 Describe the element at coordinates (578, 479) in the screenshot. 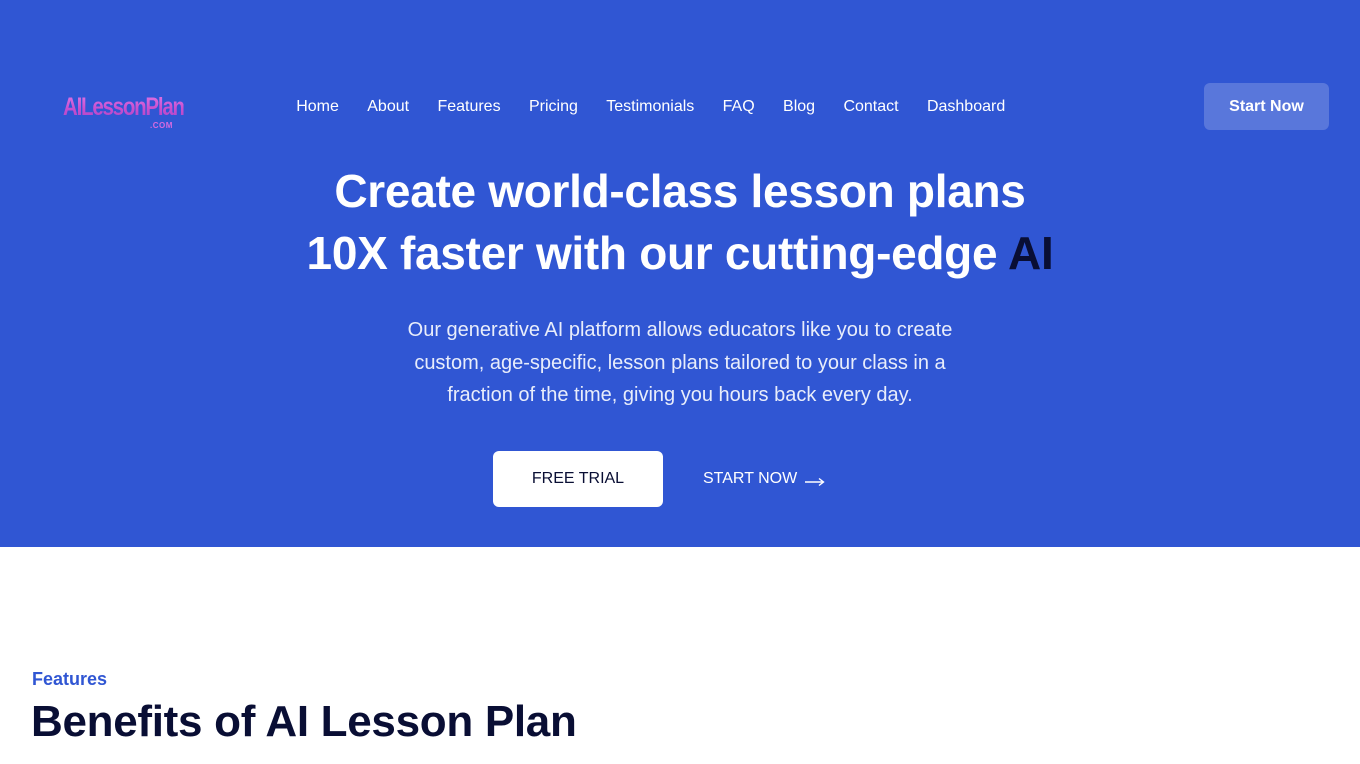

I see `free-trial-button: FREE TRIAL` at that location.